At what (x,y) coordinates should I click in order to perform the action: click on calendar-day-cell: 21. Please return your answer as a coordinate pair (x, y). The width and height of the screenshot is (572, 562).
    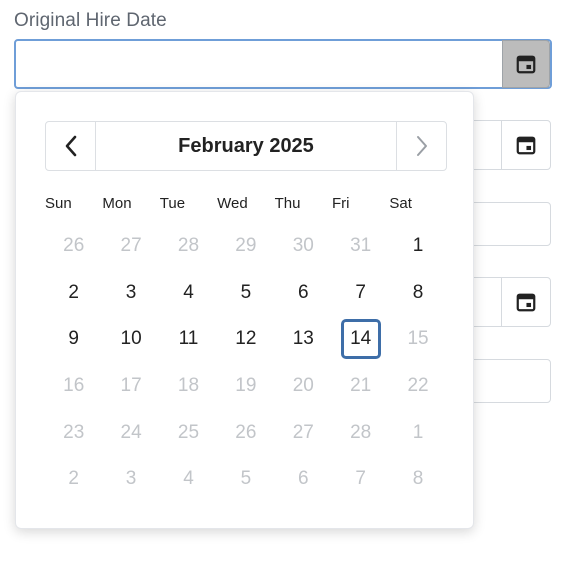
    Looking at the image, I should click on (360, 386).